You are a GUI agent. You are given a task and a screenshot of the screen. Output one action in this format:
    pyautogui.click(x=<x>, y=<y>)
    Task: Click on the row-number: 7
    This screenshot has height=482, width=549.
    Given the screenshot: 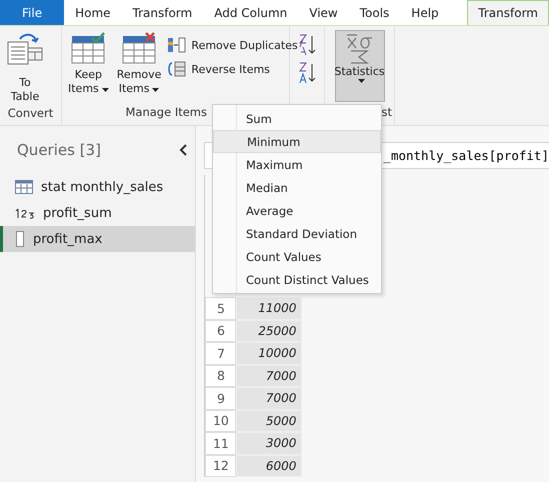 What is the action you would take?
    pyautogui.click(x=220, y=353)
    